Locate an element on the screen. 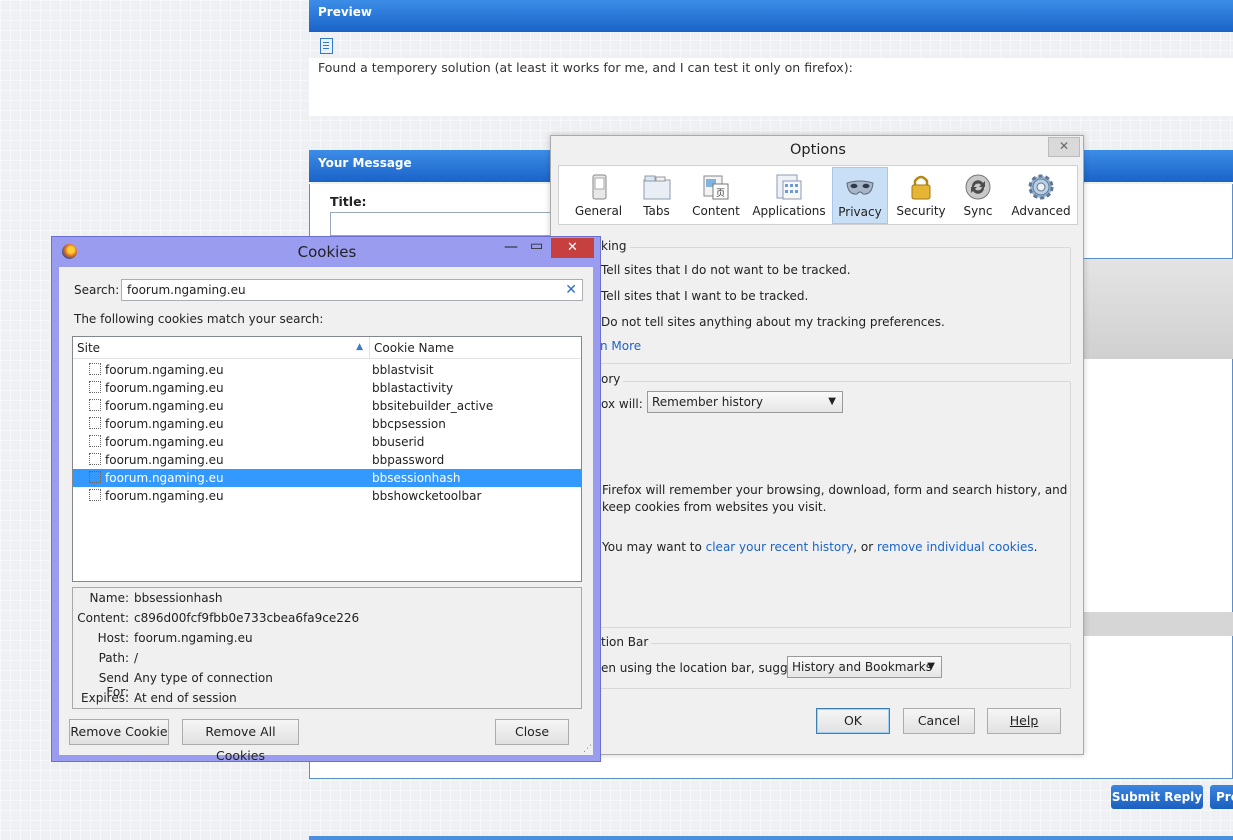  detail-path-label: Path: is located at coordinates (113, 658).